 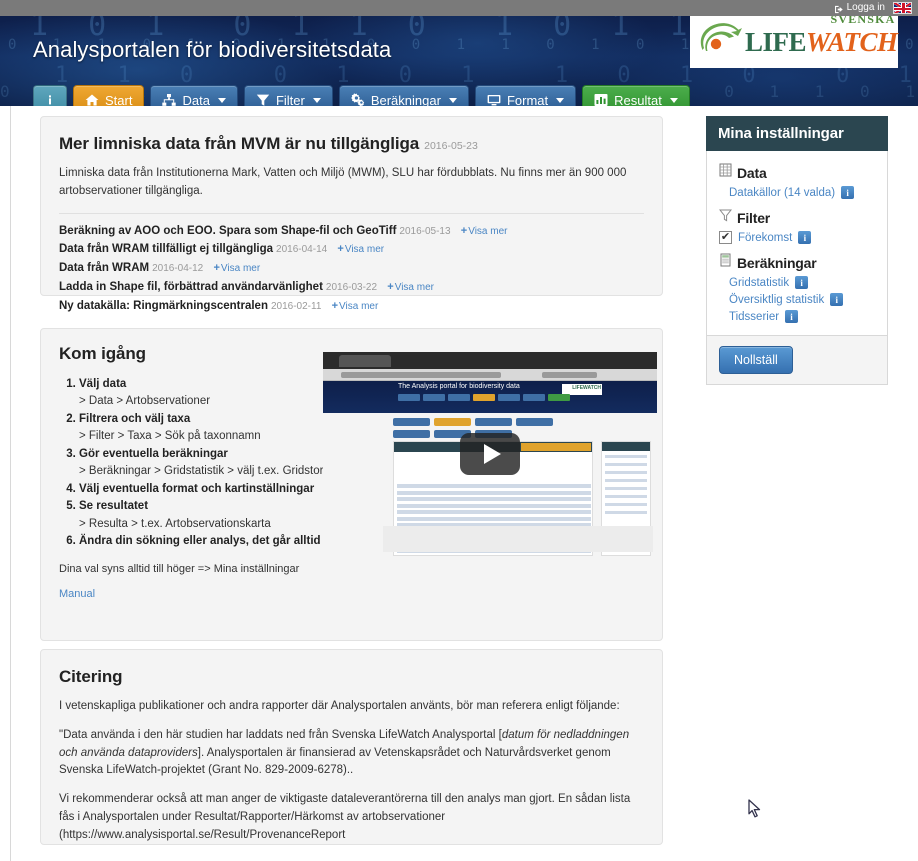 I want to click on sidebar-section-label: Data, so click(x=752, y=172).